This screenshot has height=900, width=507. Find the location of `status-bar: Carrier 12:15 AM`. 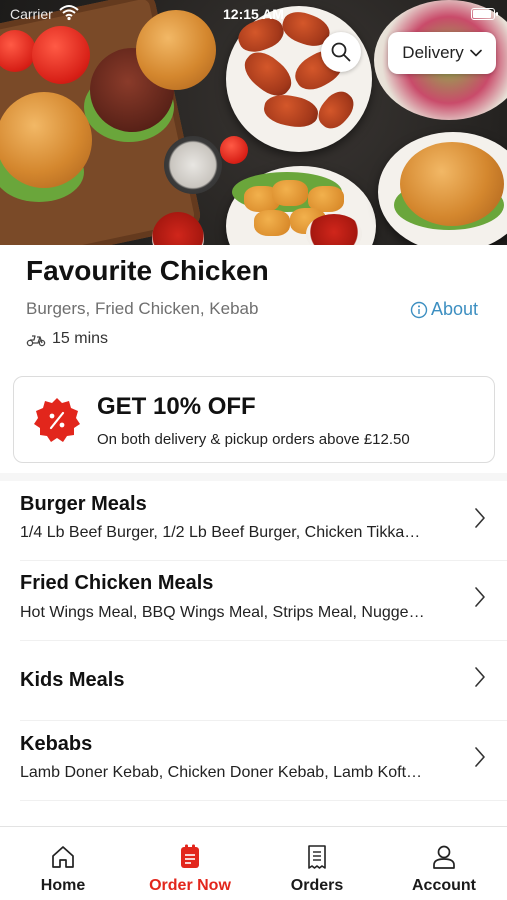

status-bar: Carrier 12:15 AM is located at coordinates (253, 14).